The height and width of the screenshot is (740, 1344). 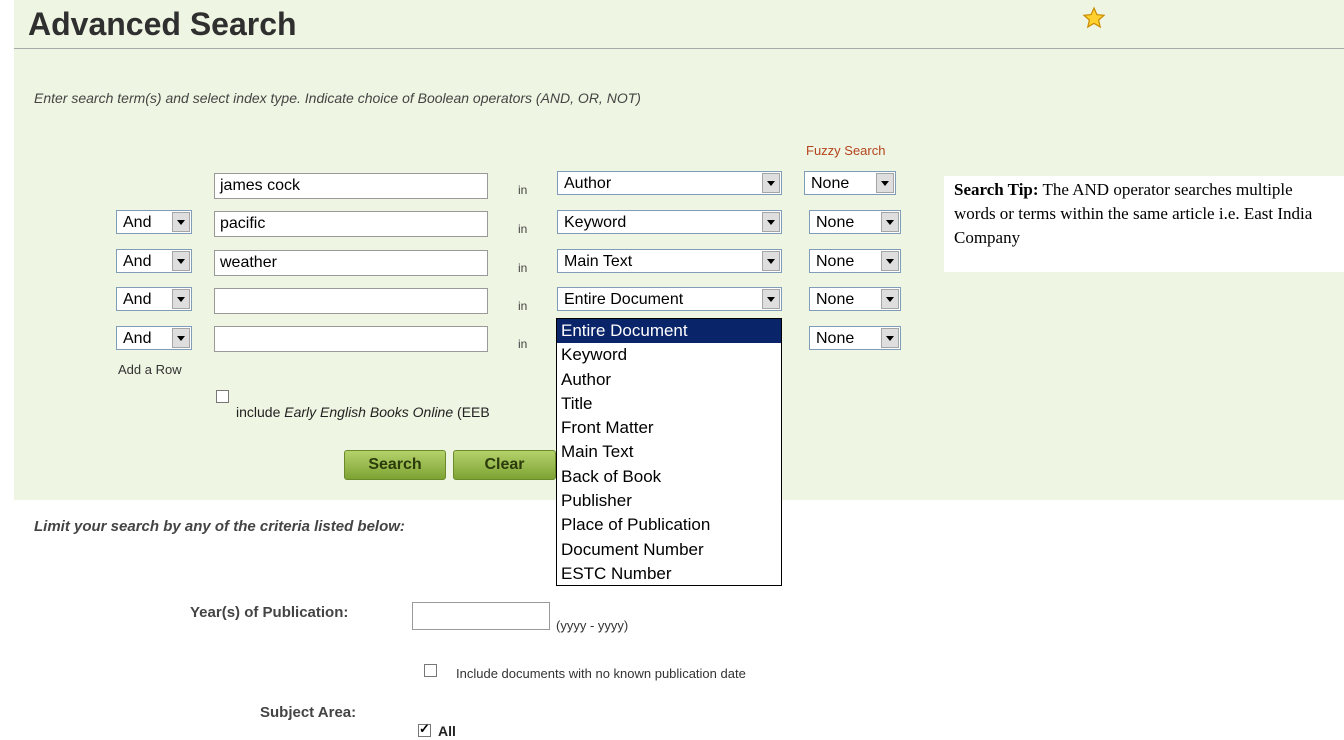 What do you see at coordinates (669, 525) in the screenshot?
I see `dropdown-option: Place of Publication` at bounding box center [669, 525].